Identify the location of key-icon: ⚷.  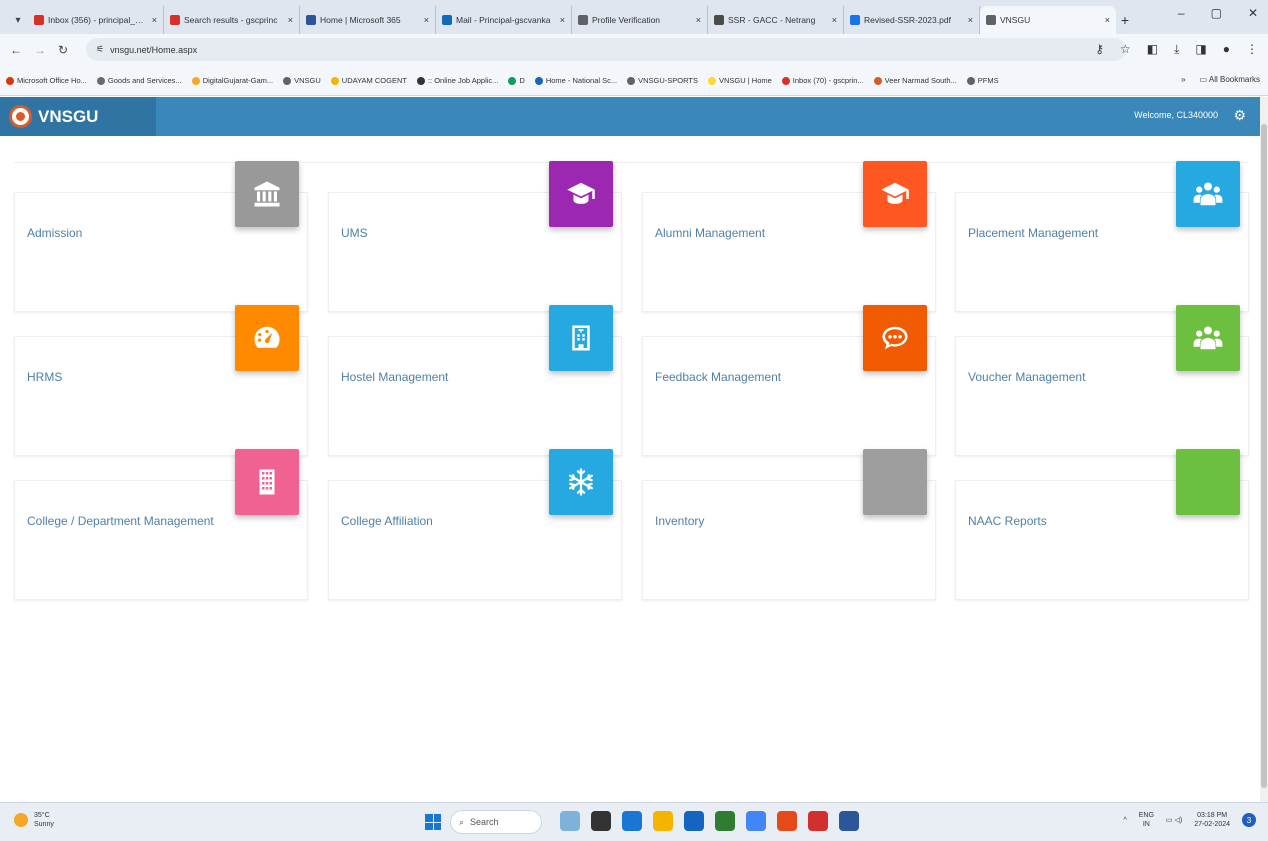
(1099, 49).